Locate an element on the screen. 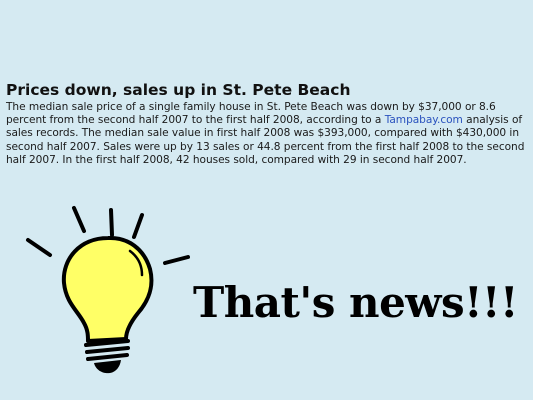 The width and height of the screenshot is (533, 400). article-headline: Prices down, sales up in St. Pete Beach is located at coordinates (178, 90).